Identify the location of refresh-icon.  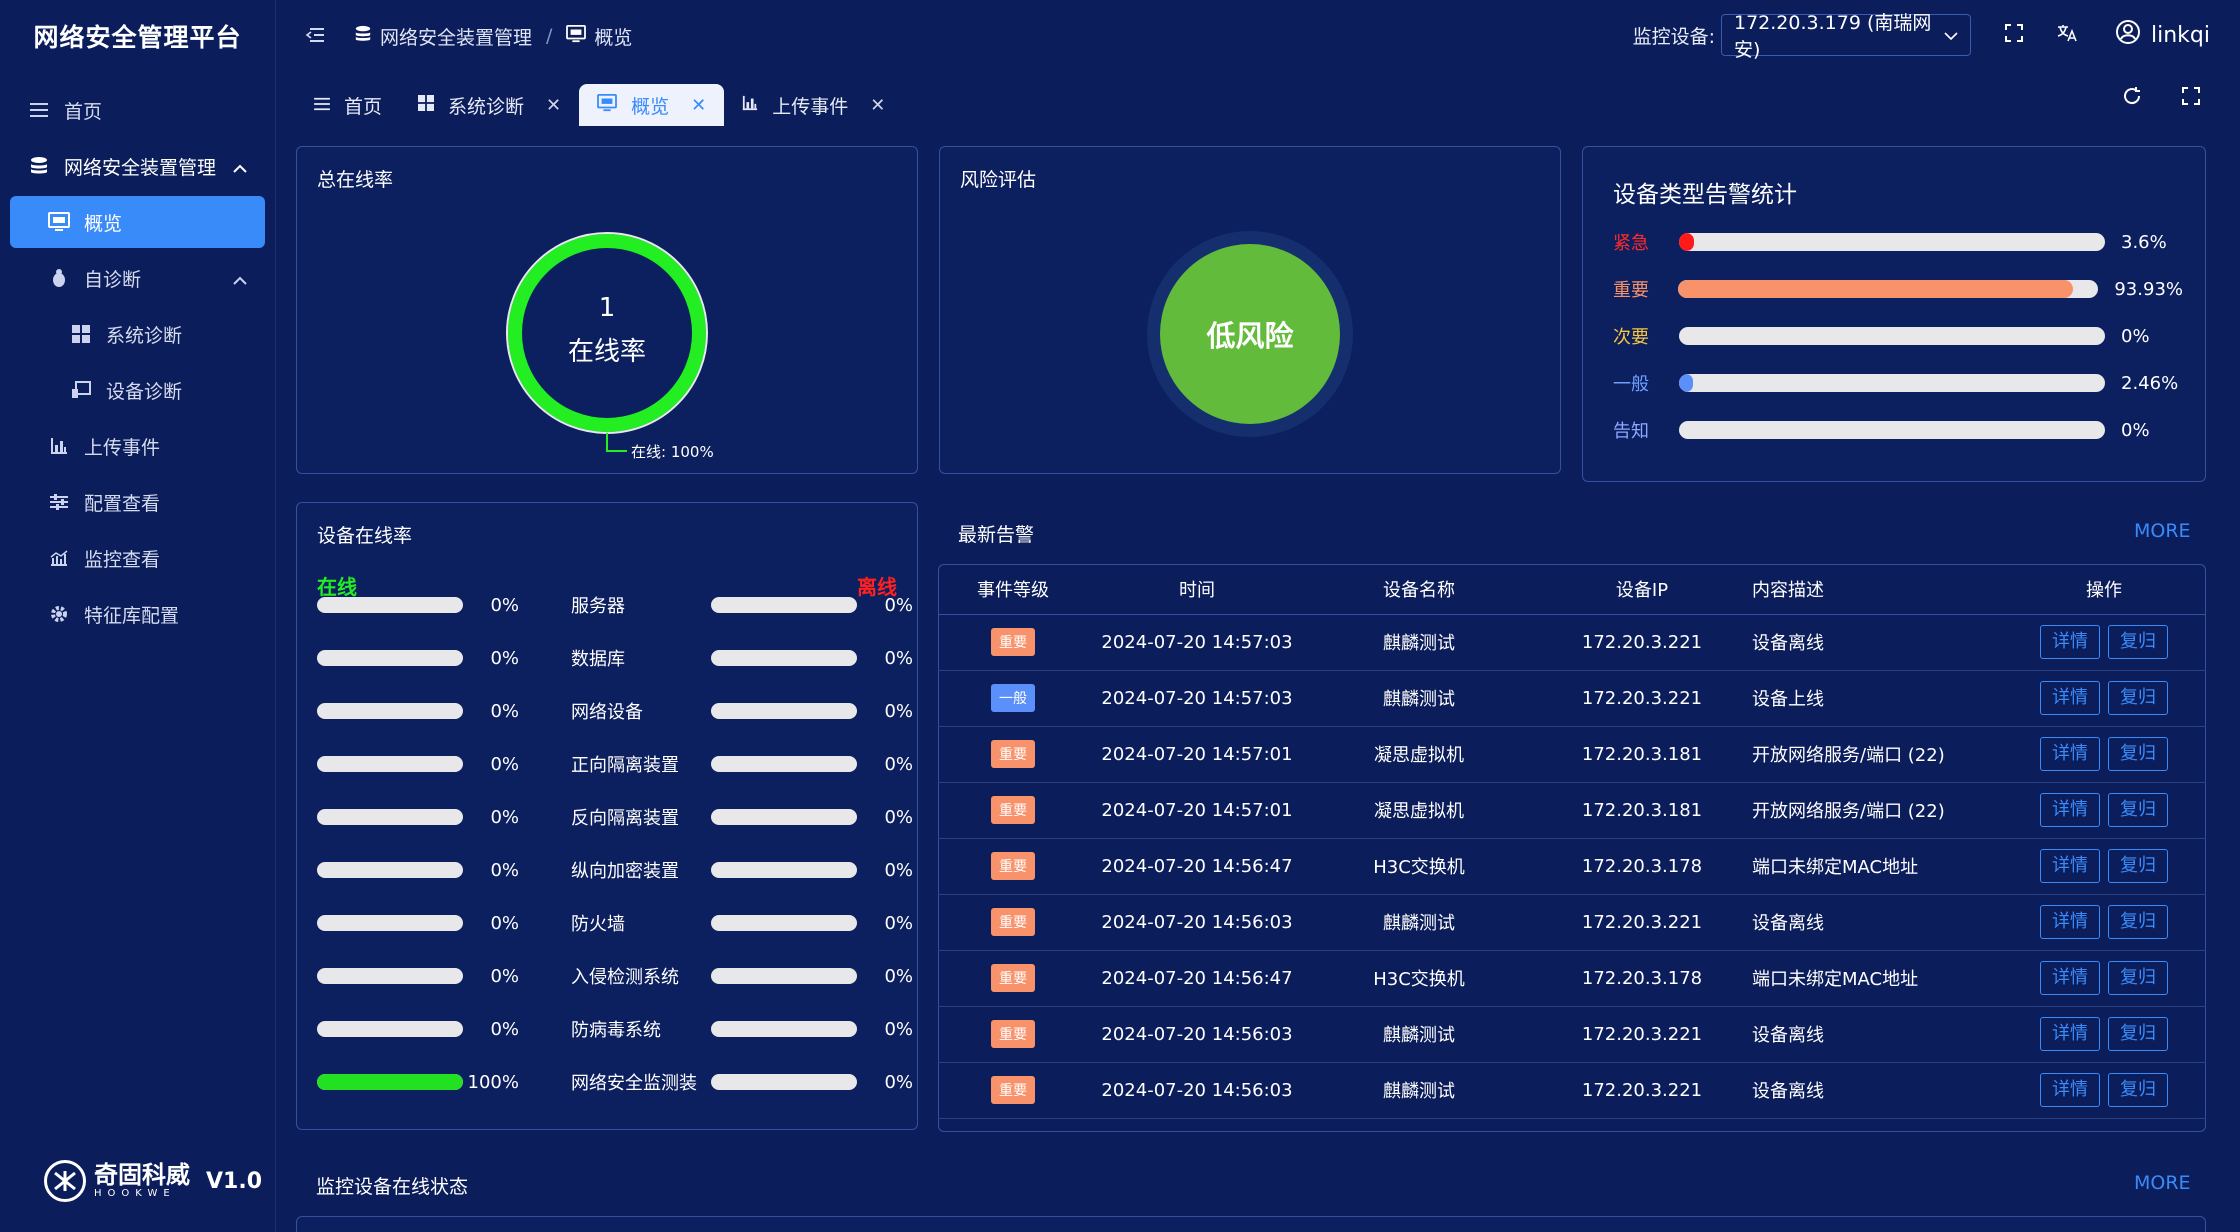
(2132, 99).